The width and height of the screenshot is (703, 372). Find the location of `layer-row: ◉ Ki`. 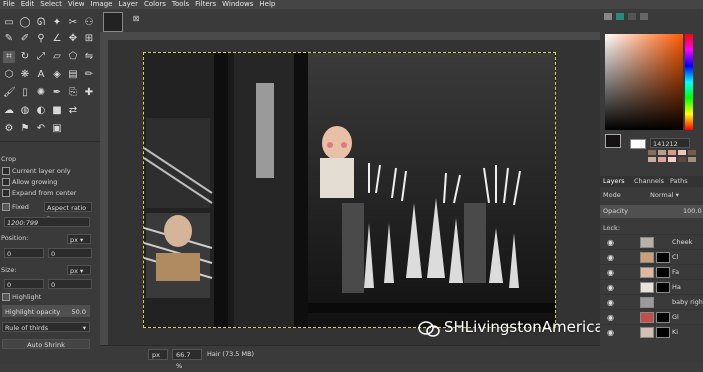

layer-row: ◉ Ki is located at coordinates (651, 332).